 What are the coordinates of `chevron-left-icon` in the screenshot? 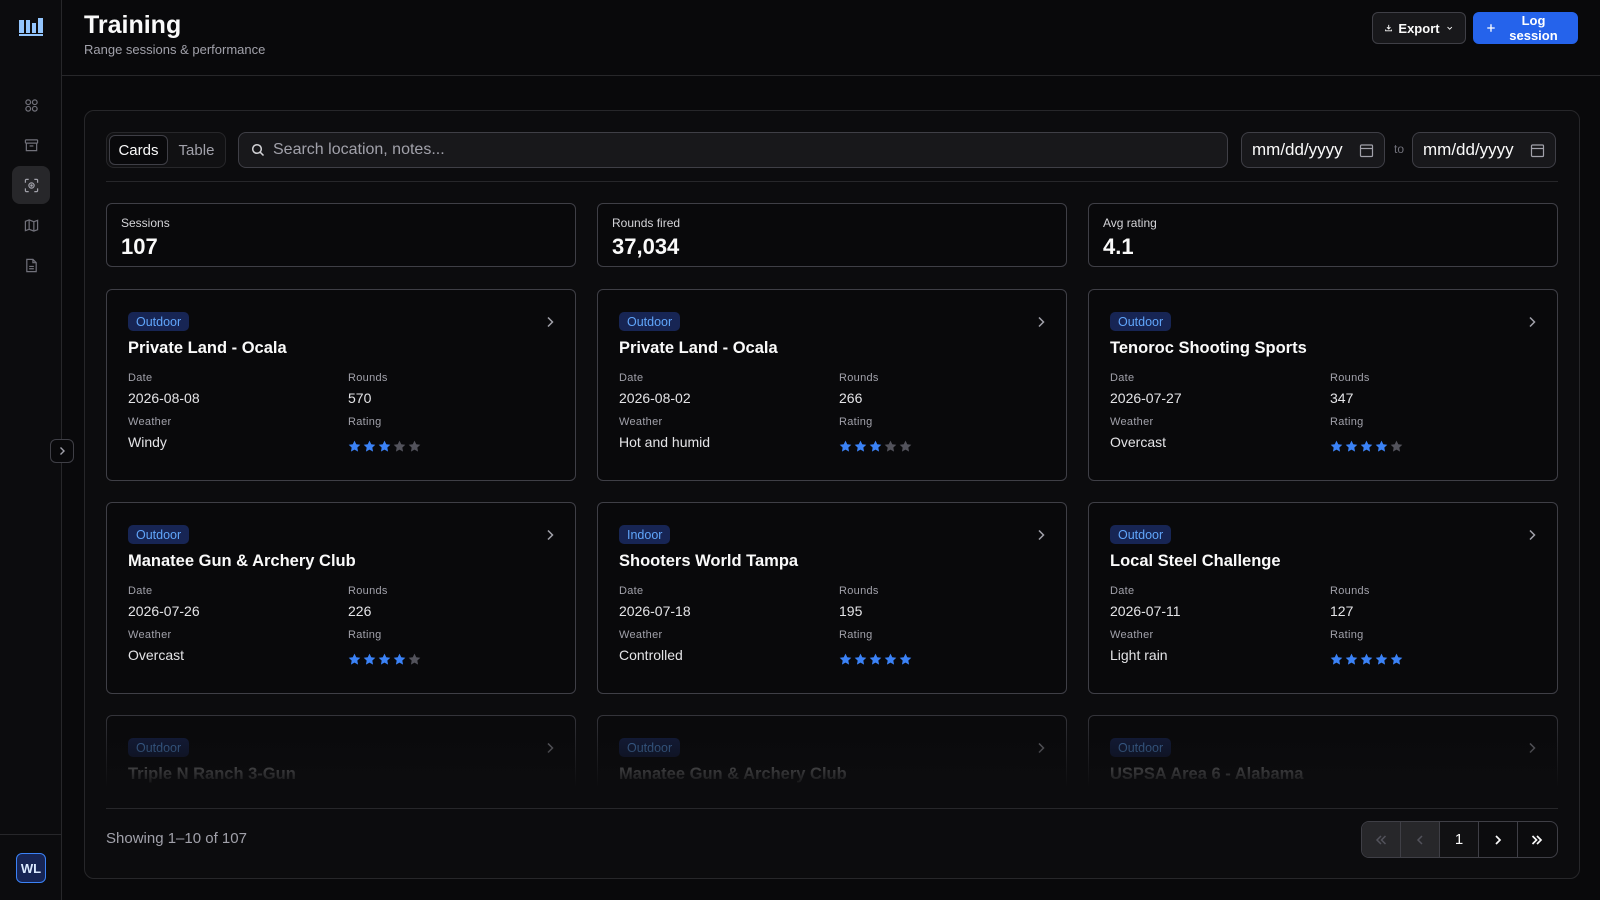 It's located at (1419, 839).